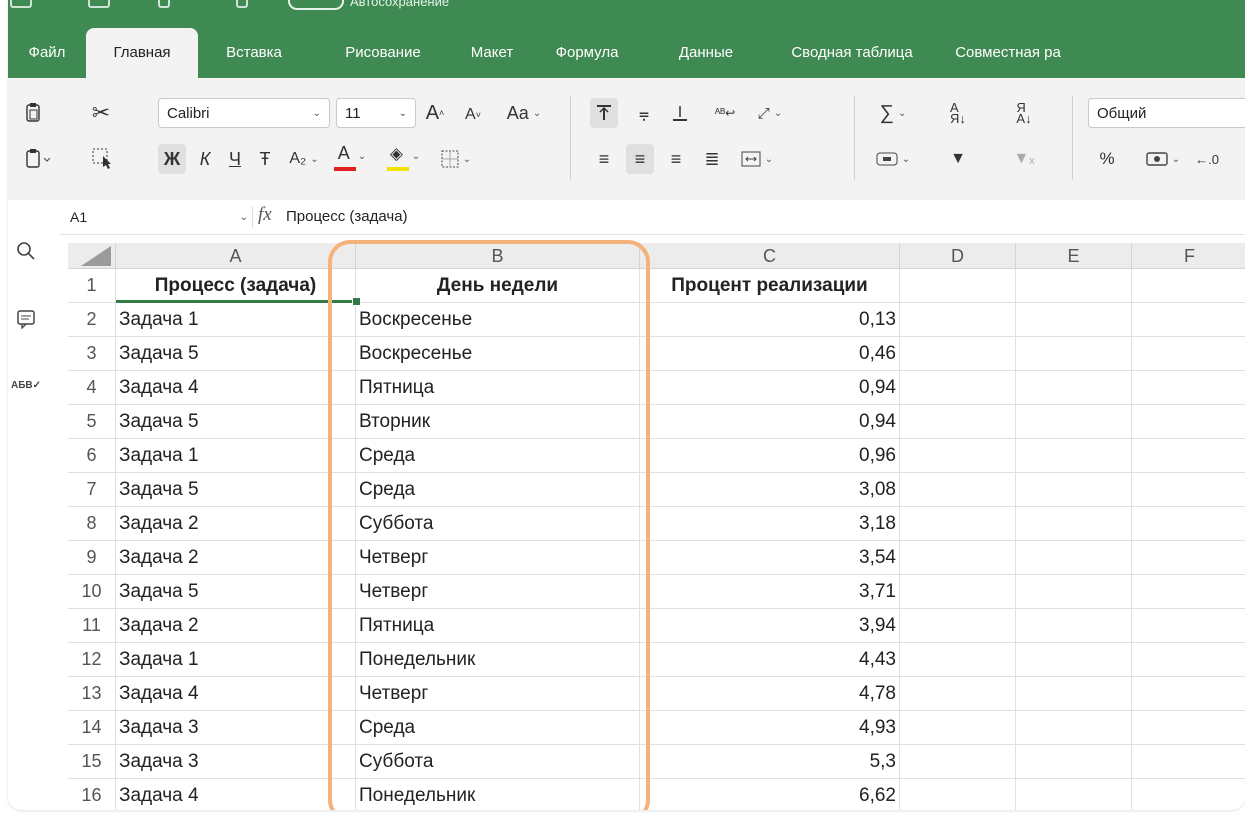 This screenshot has height=816, width=1245. What do you see at coordinates (498, 762) in the screenshot?
I see `cell-b15: Суббота` at bounding box center [498, 762].